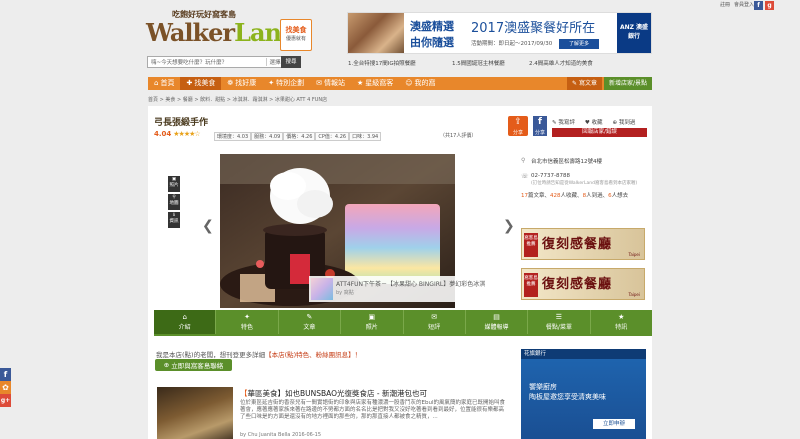 The height and width of the screenshot is (439, 800). Describe the element at coordinates (247, 322) in the screenshot. I see `tab-features: ✦ 特色` at that location.